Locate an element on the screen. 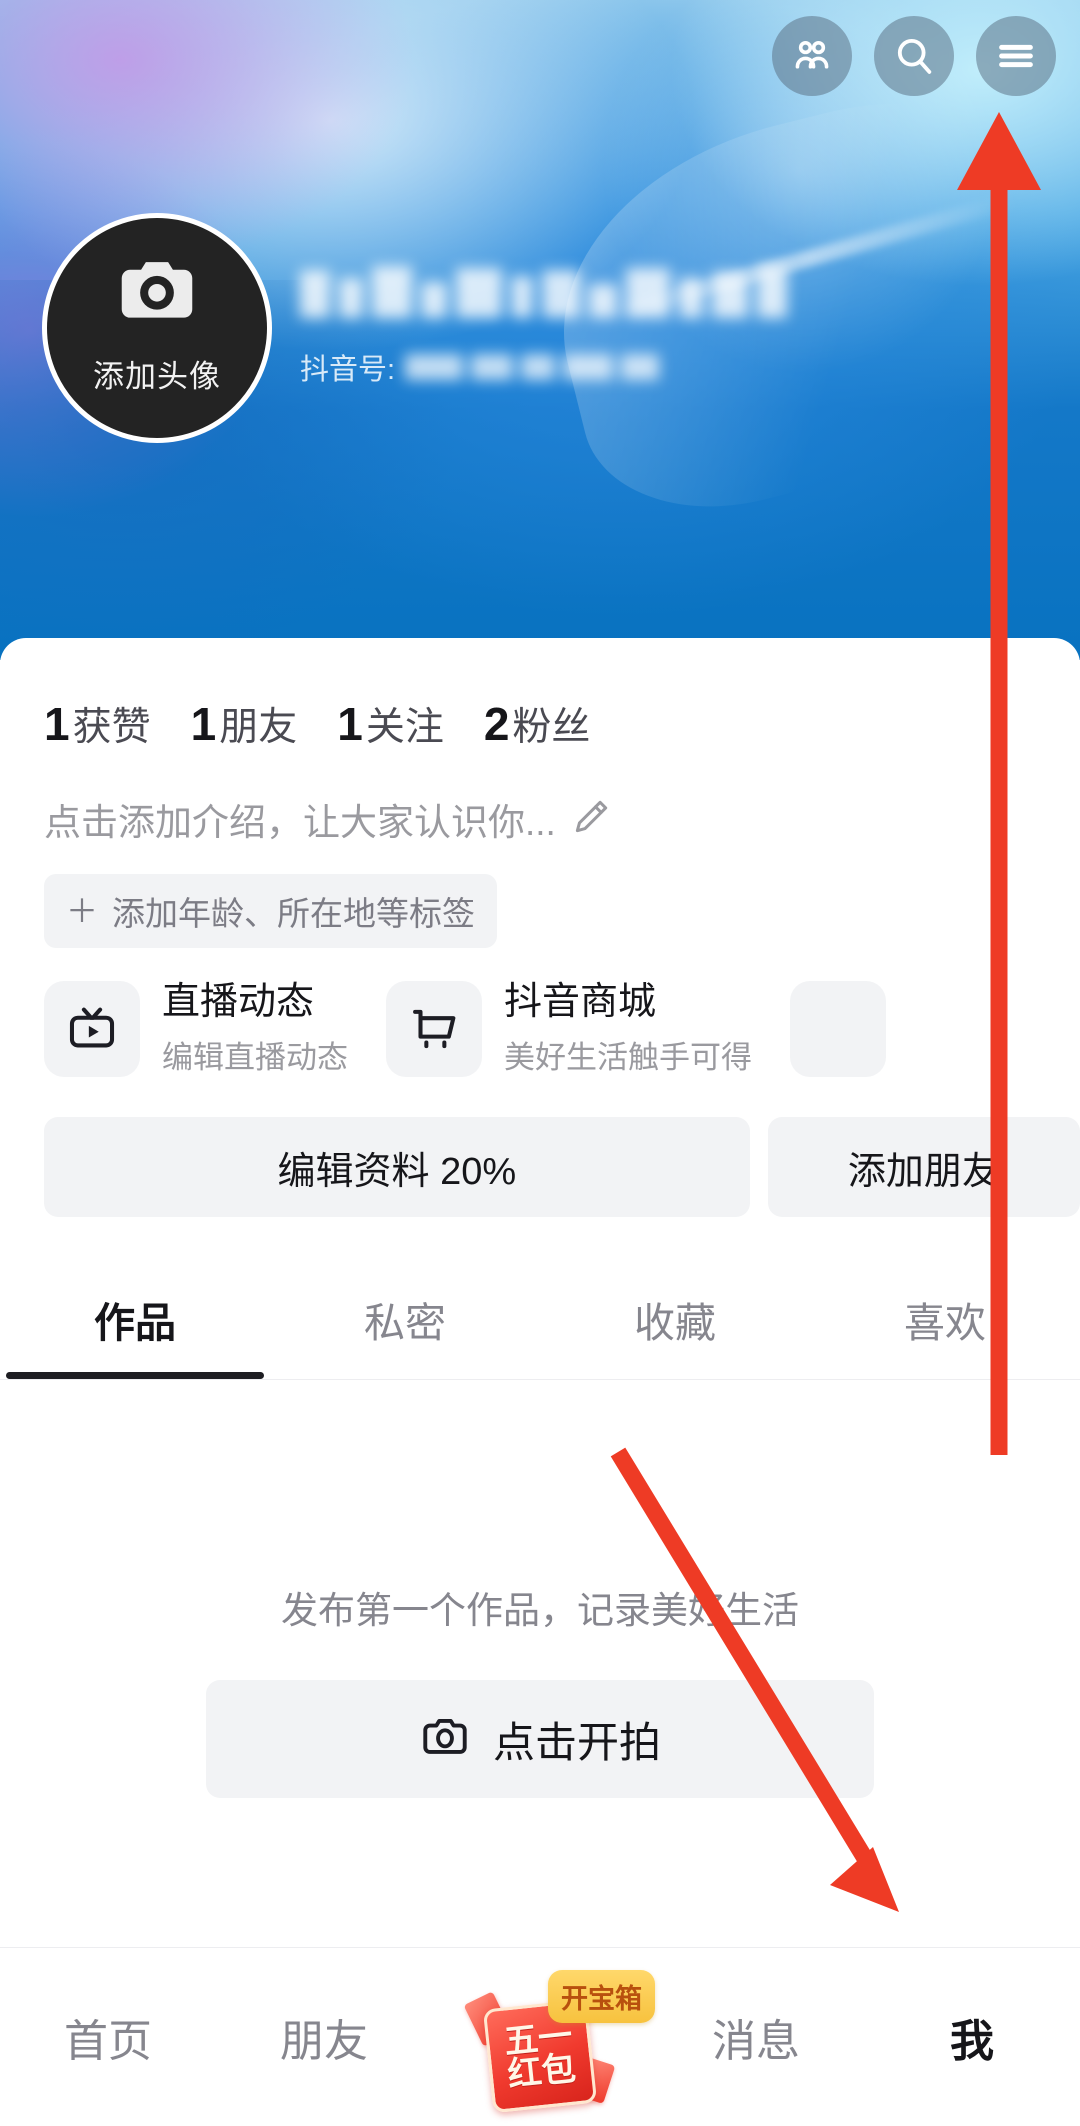  nav-item-friends: 朋友 is located at coordinates (324, 2037).